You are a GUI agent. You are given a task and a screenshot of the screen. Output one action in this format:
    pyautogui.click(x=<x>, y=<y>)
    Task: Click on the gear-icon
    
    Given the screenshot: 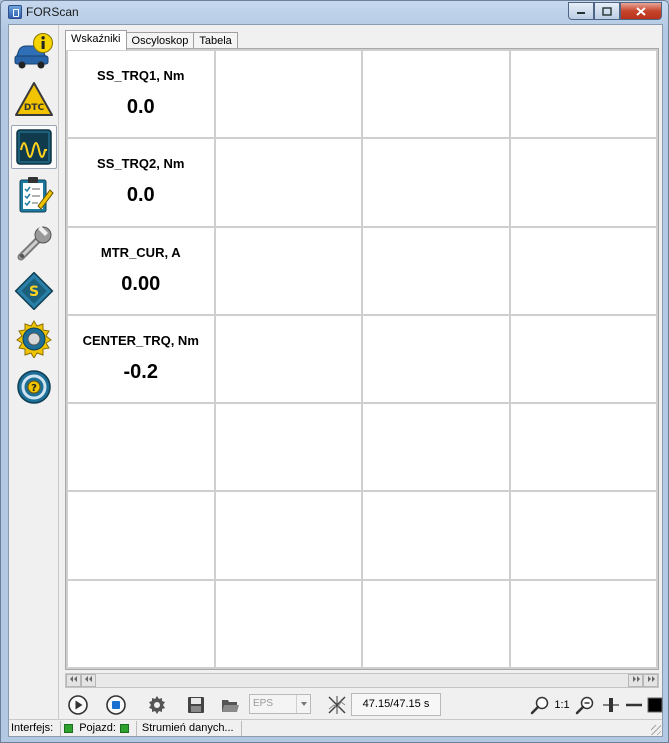 What is the action you would take?
    pyautogui.click(x=34, y=339)
    